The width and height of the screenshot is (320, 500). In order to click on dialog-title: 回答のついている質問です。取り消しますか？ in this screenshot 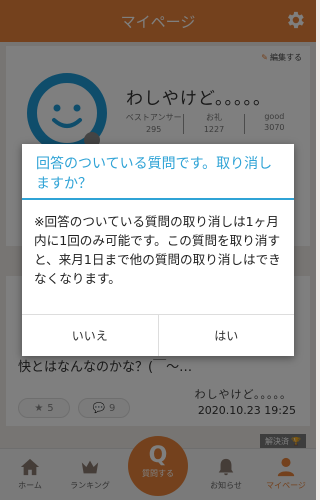, I will do `click(158, 172)`.